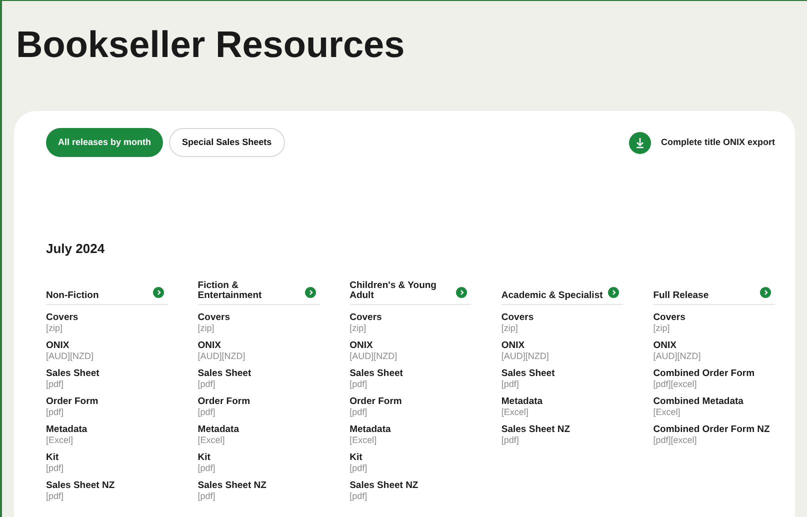 The width and height of the screenshot is (807, 517). What do you see at coordinates (73, 295) in the screenshot?
I see `category-title: Non-Fiction` at bounding box center [73, 295].